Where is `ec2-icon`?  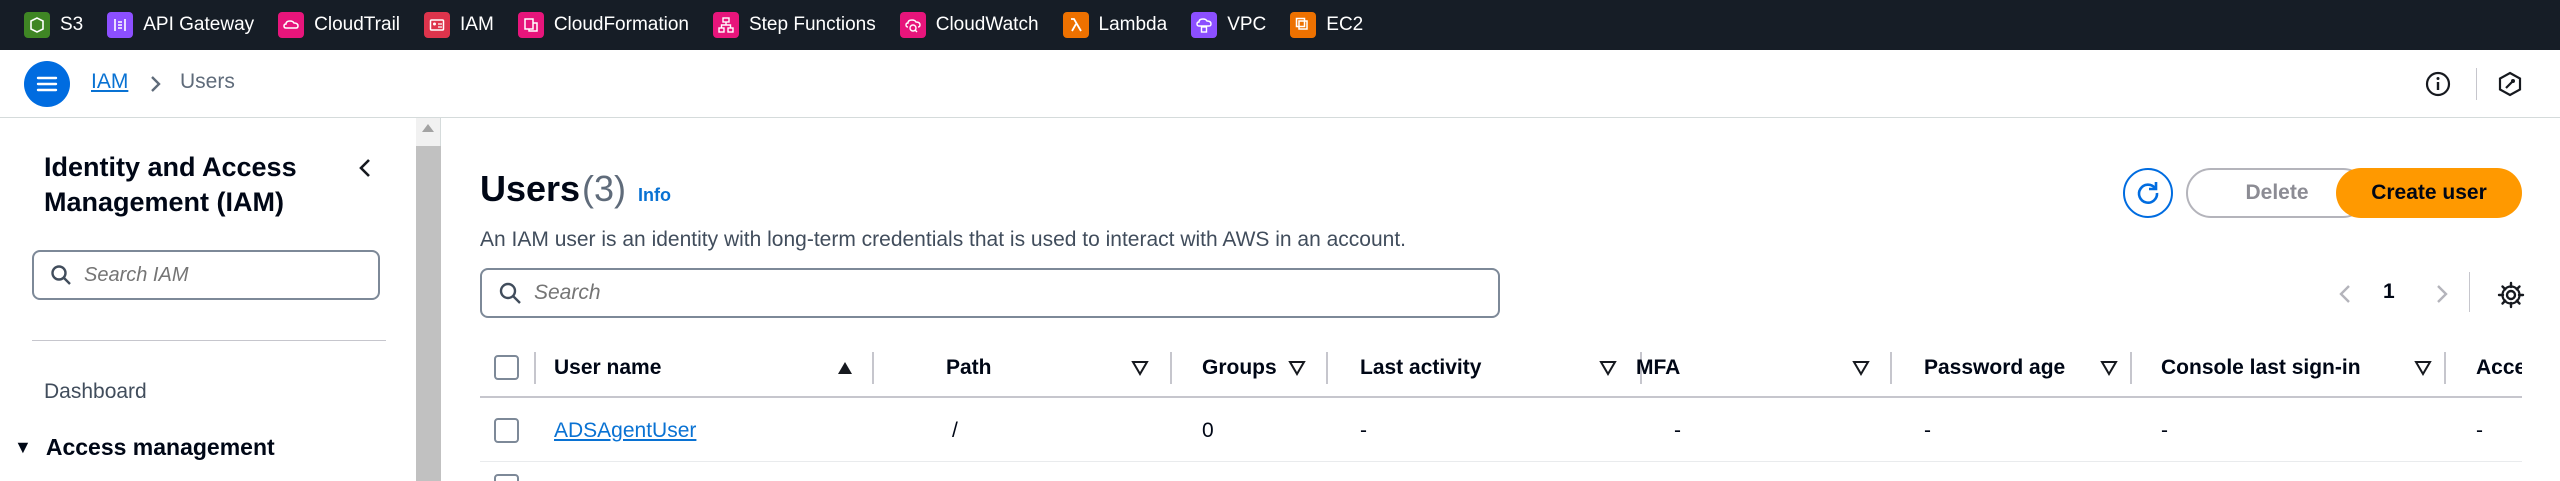 ec2-icon is located at coordinates (1303, 25).